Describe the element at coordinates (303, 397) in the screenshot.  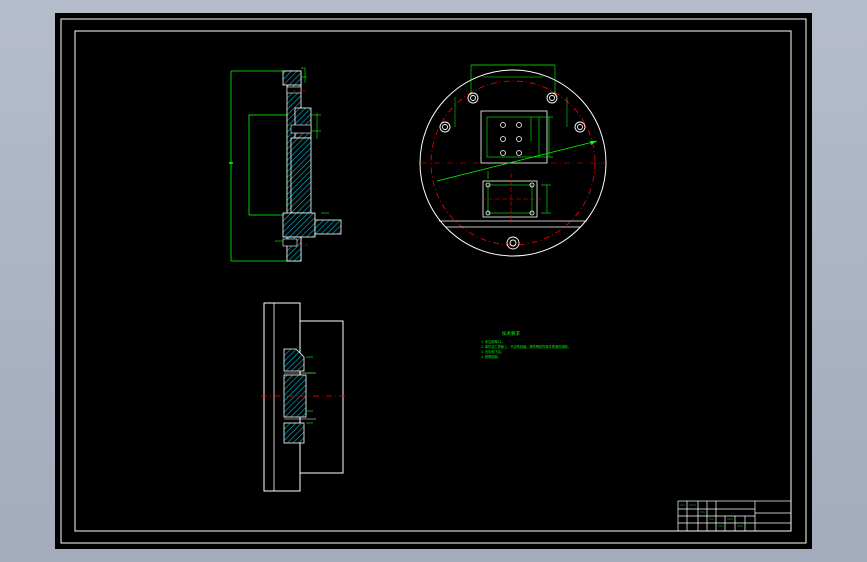
I see `side-view` at that location.